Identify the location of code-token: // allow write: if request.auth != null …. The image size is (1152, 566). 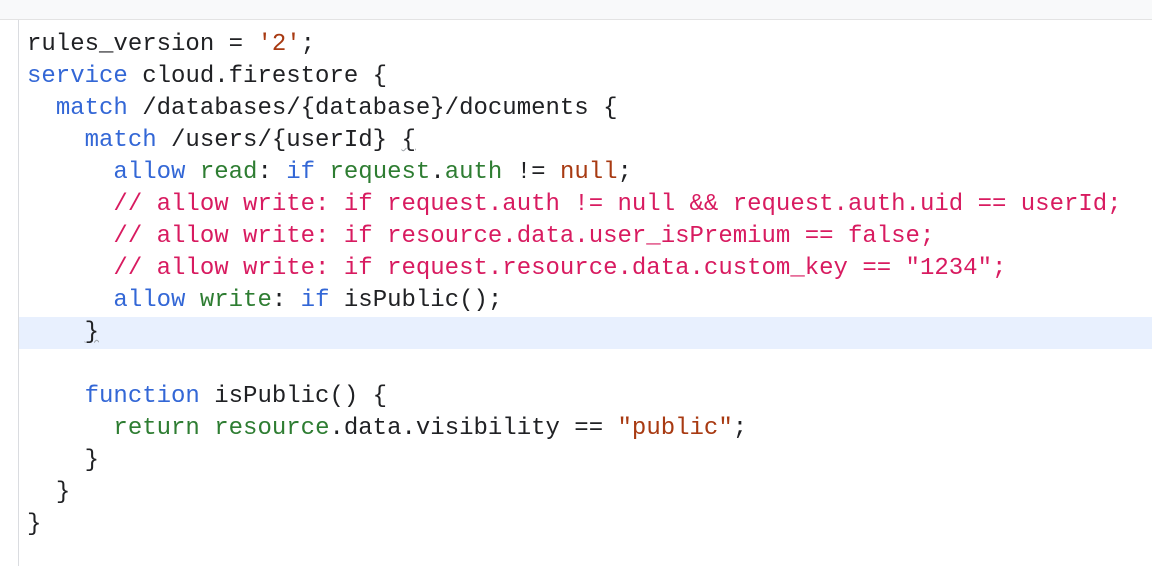
(617, 204).